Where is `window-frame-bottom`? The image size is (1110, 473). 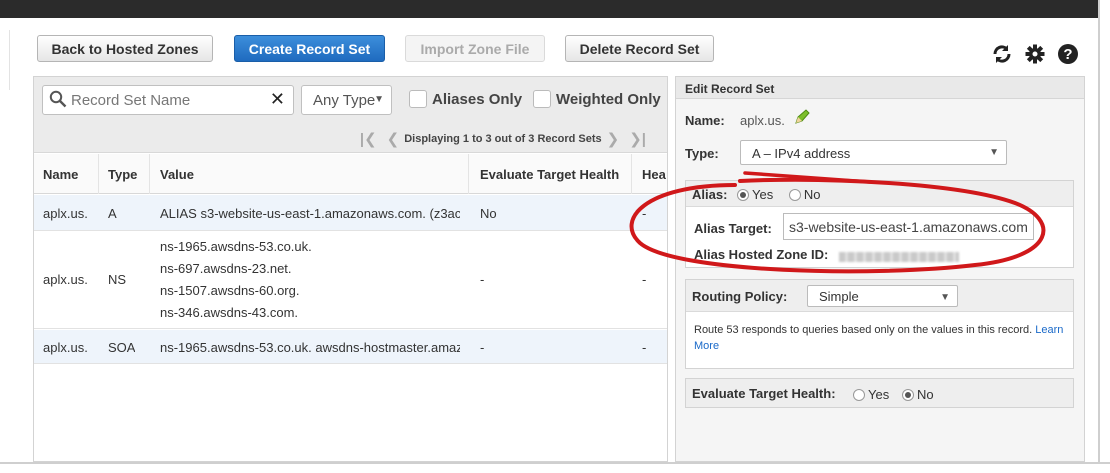
window-frame-bottom is located at coordinates (555, 467).